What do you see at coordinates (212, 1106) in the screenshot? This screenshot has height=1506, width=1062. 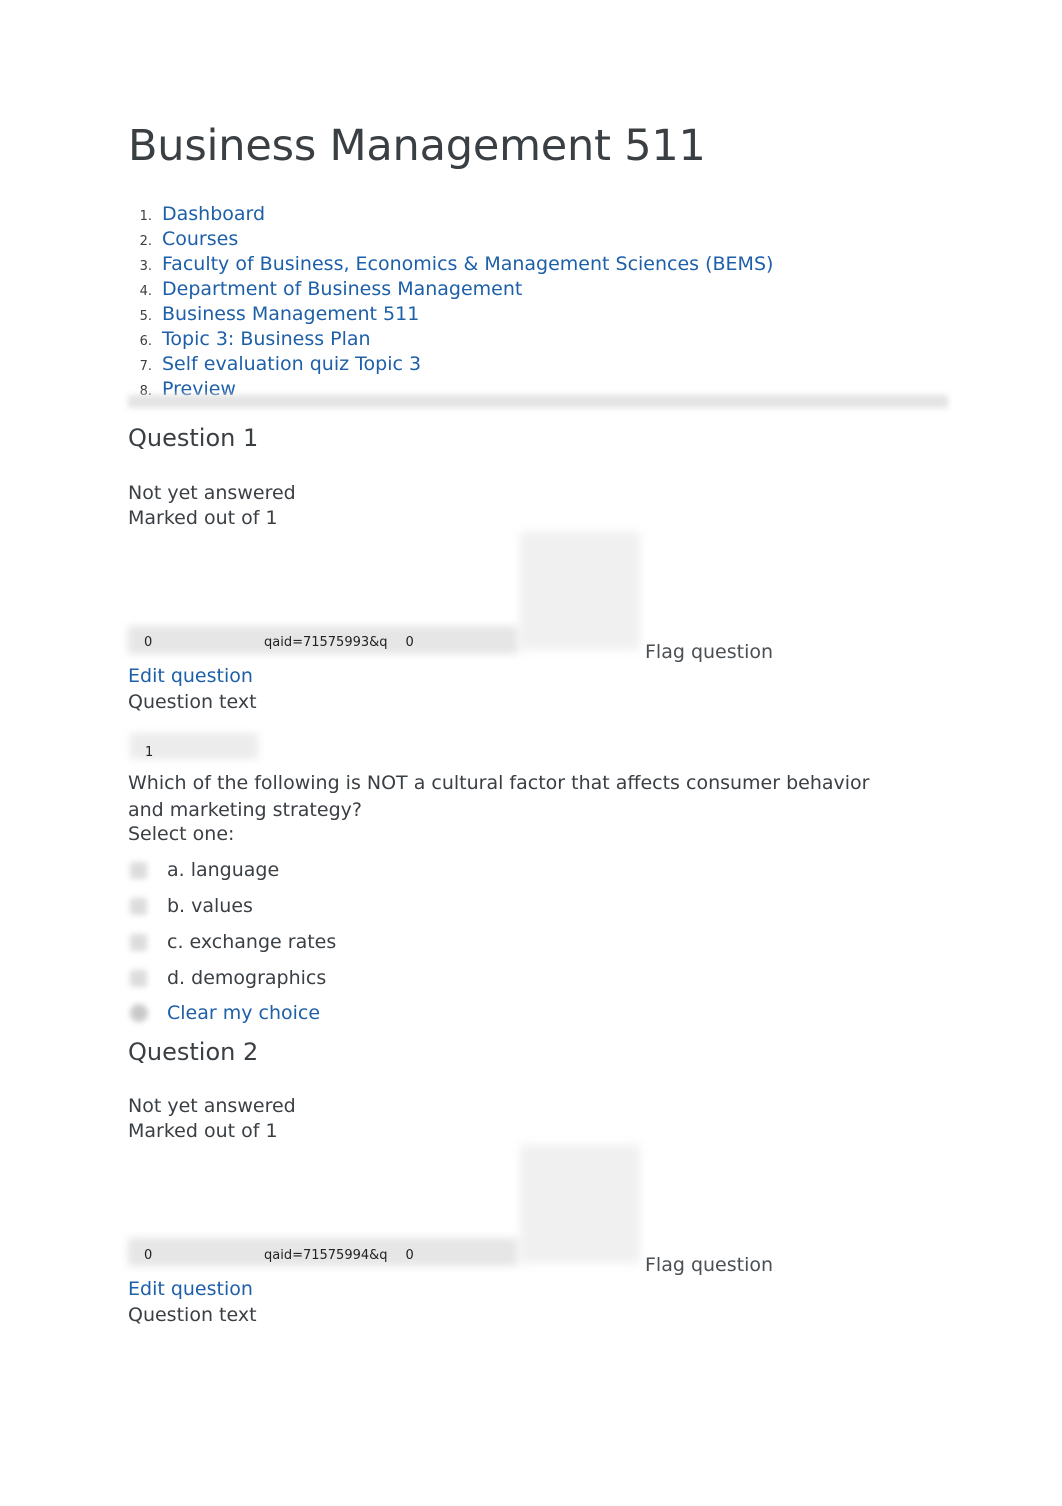 I see `question-2-status: Not yet answered` at bounding box center [212, 1106].